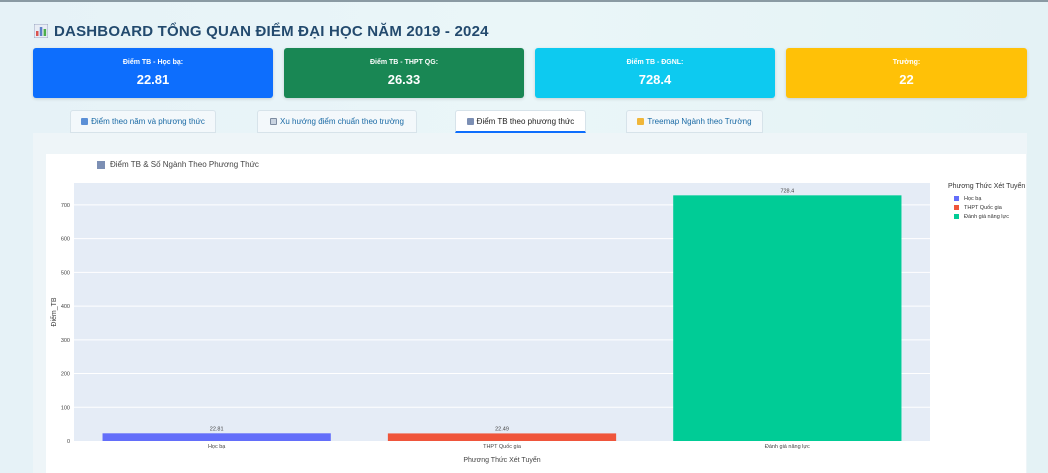 This screenshot has width=1048, height=473. What do you see at coordinates (973, 198) in the screenshot?
I see `legend-label: Học bạ` at bounding box center [973, 198].